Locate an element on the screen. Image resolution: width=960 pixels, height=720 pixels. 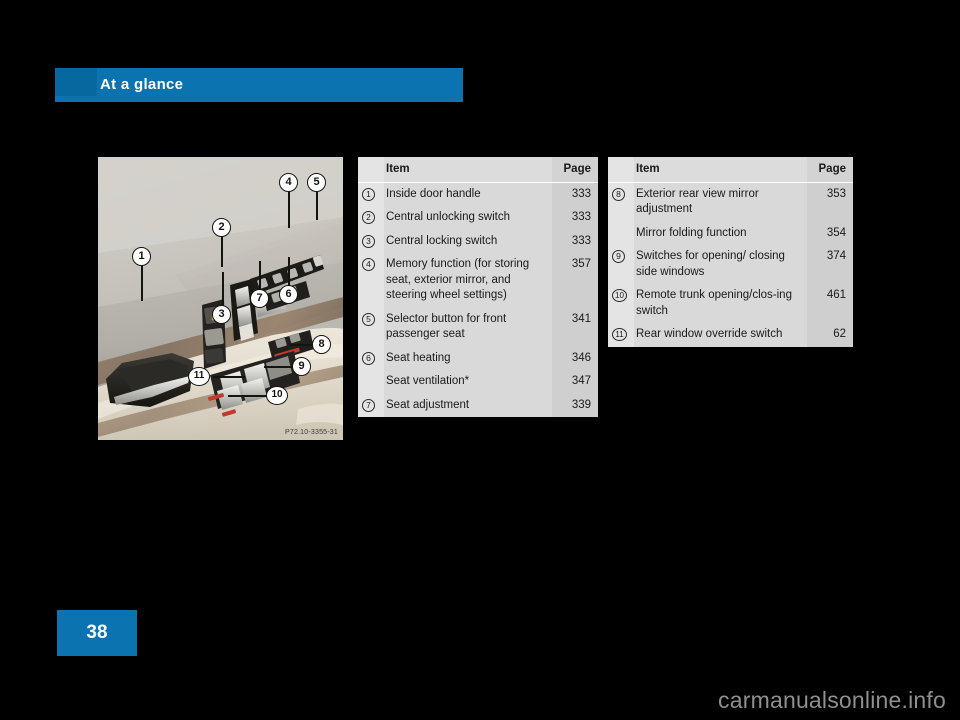
row-page-cell: 339 is located at coordinates (575, 405).